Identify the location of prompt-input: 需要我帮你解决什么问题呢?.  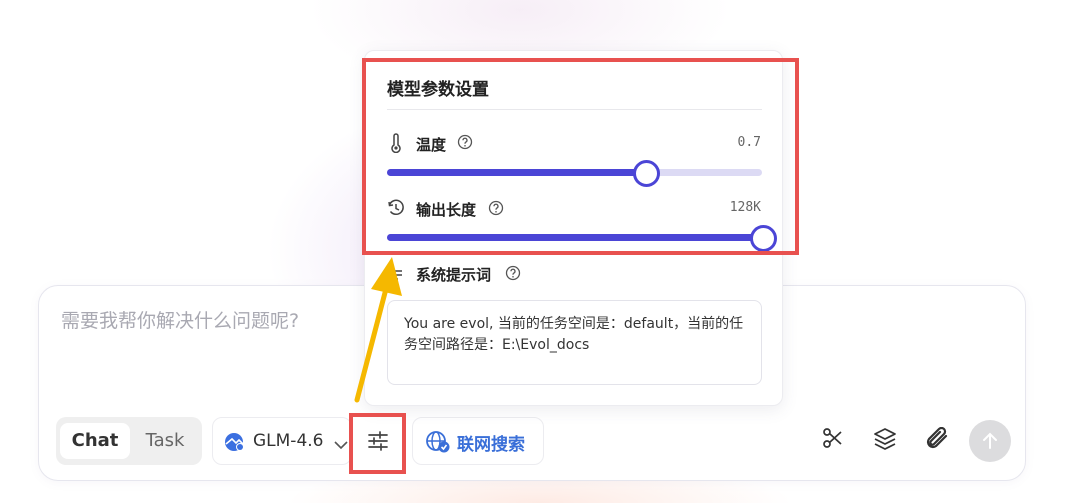
(180, 319).